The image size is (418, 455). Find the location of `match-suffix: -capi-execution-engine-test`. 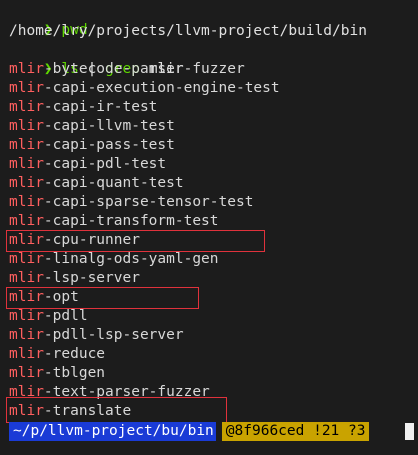

match-suffix: -capi-execution-engine-test is located at coordinates (161, 88).